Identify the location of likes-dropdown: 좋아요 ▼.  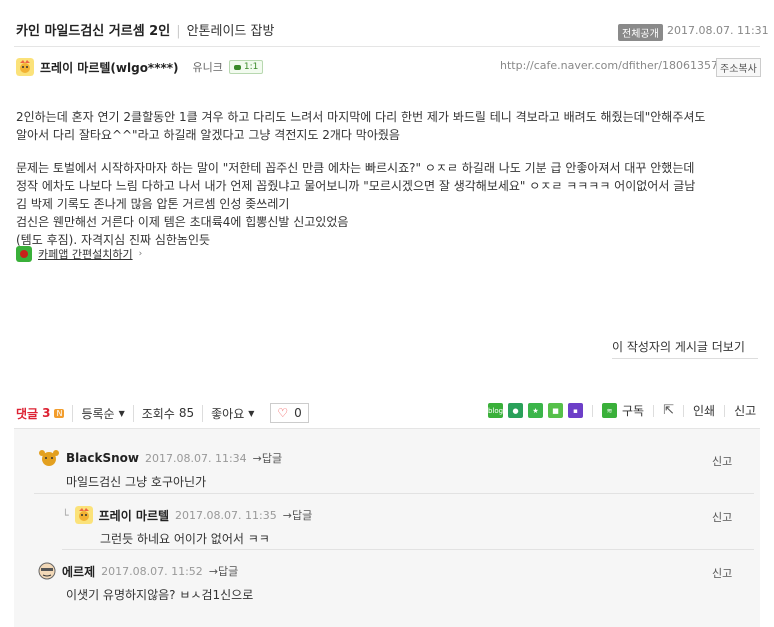
(232, 413).